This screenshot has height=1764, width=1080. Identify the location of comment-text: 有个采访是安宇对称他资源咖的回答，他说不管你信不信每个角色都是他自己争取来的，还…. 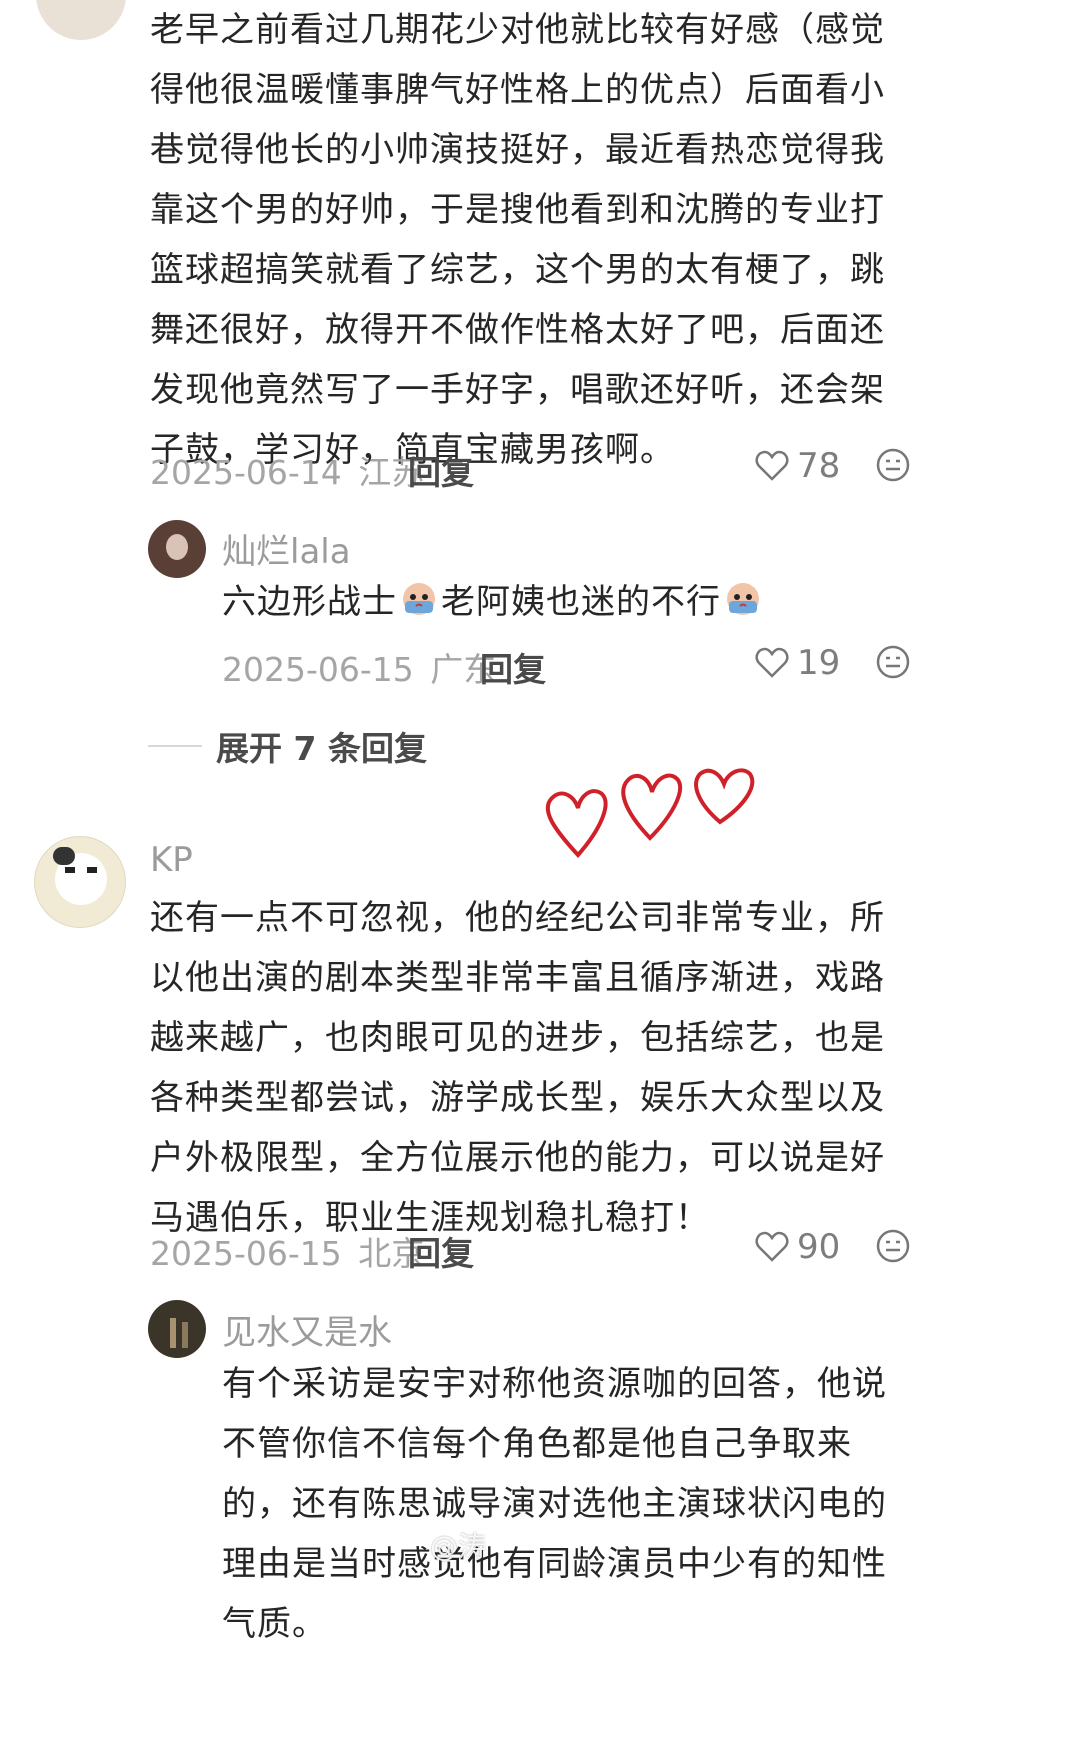
(554, 1504).